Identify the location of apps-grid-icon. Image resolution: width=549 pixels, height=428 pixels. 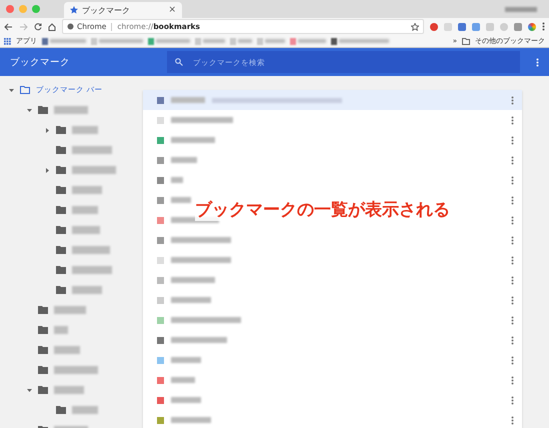
(7, 41).